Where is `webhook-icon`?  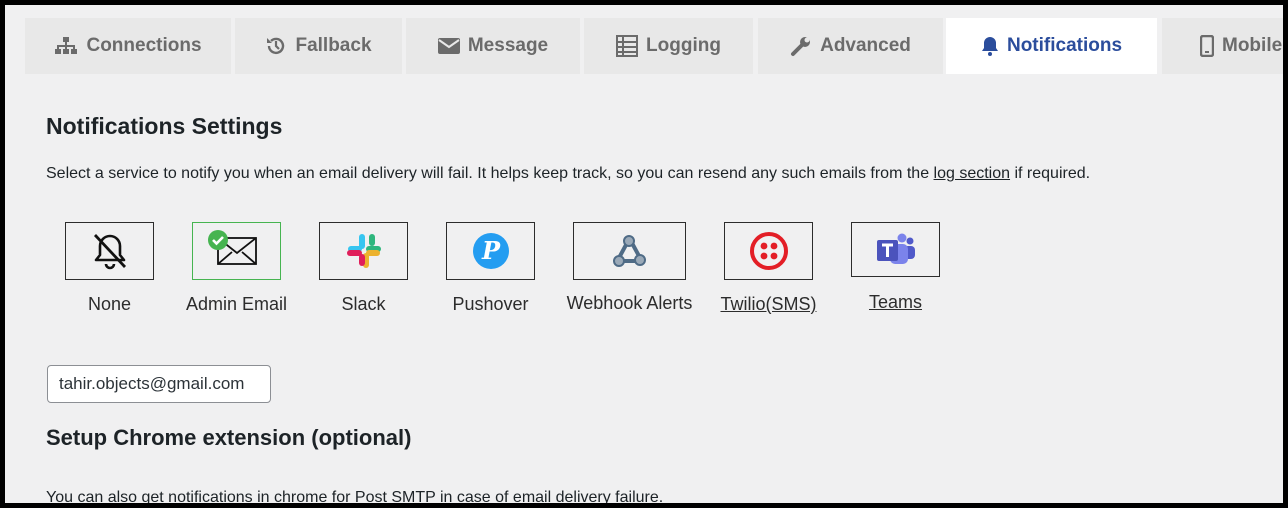
webhook-icon is located at coordinates (629, 251).